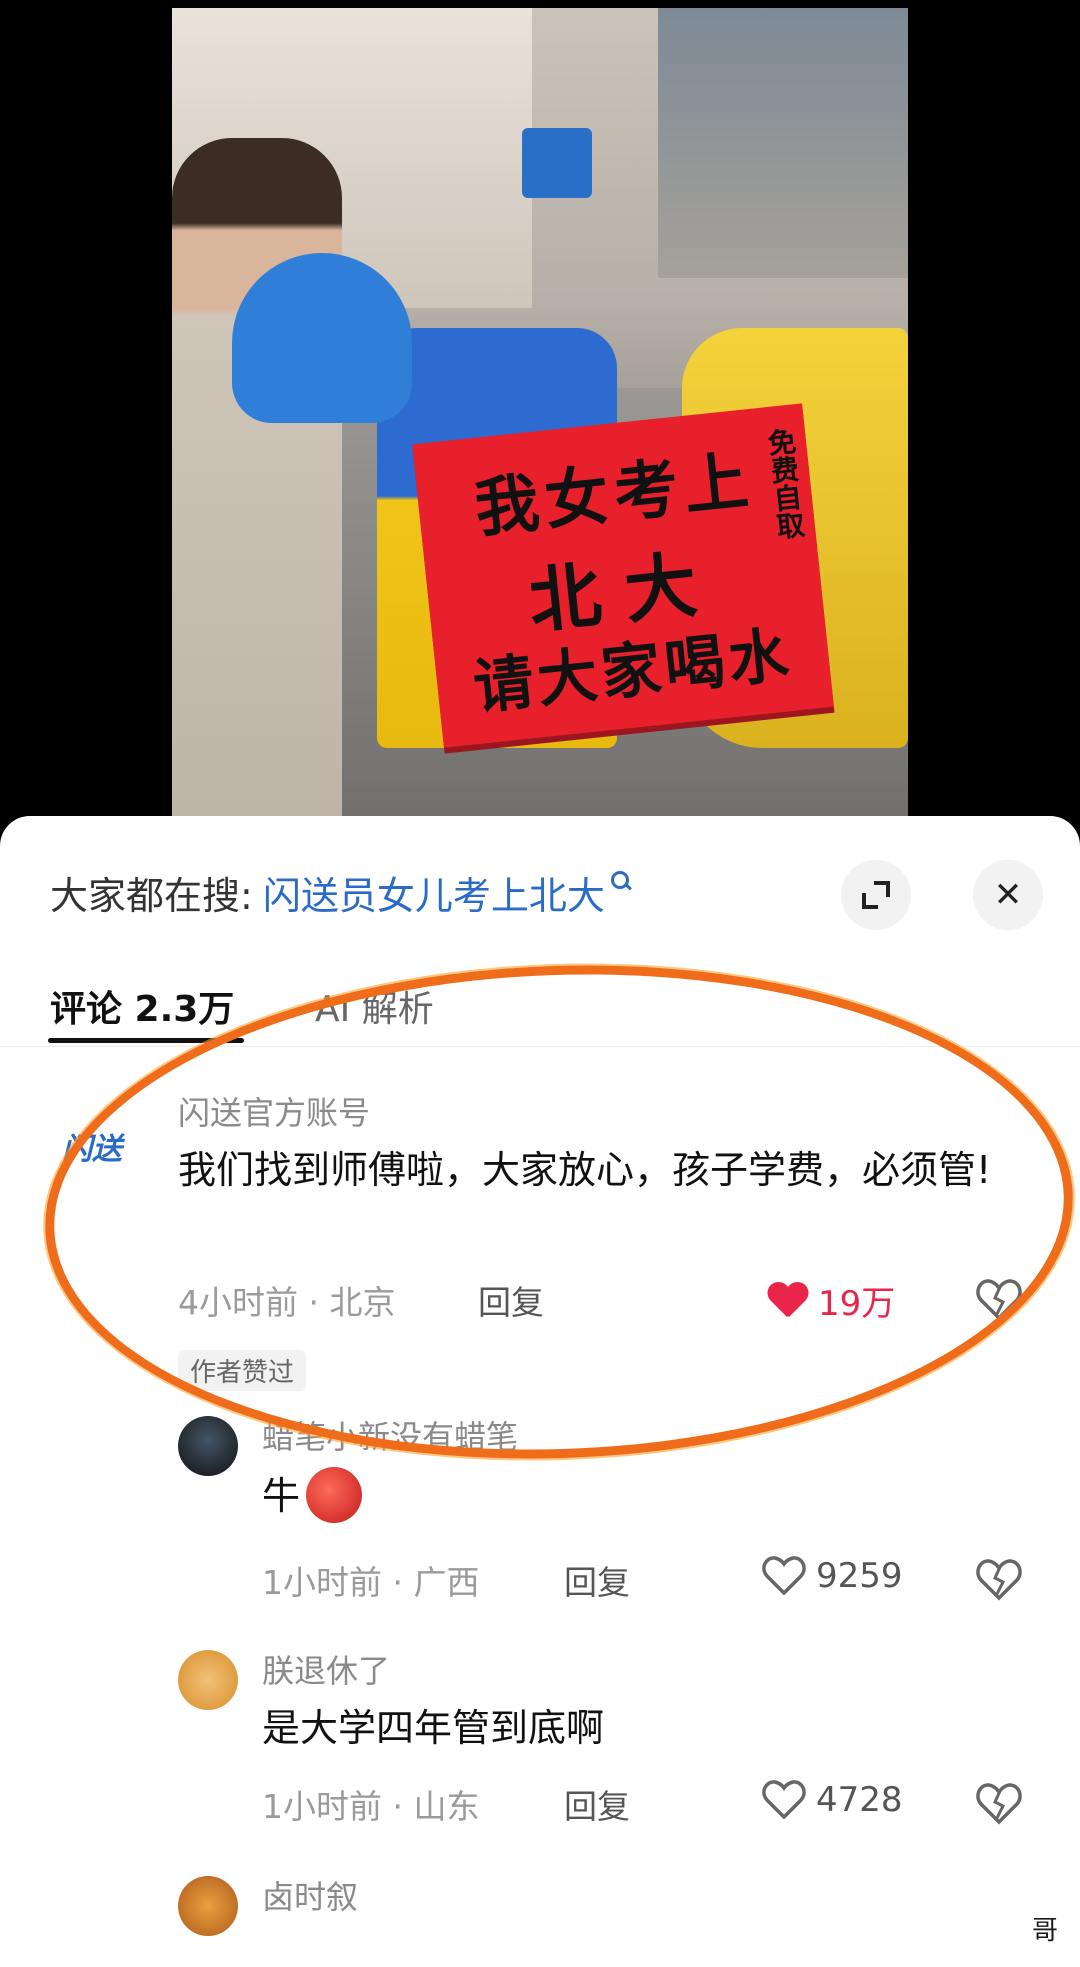 The image size is (1080, 1967). I want to click on like-count: 9259, so click(859, 1576).